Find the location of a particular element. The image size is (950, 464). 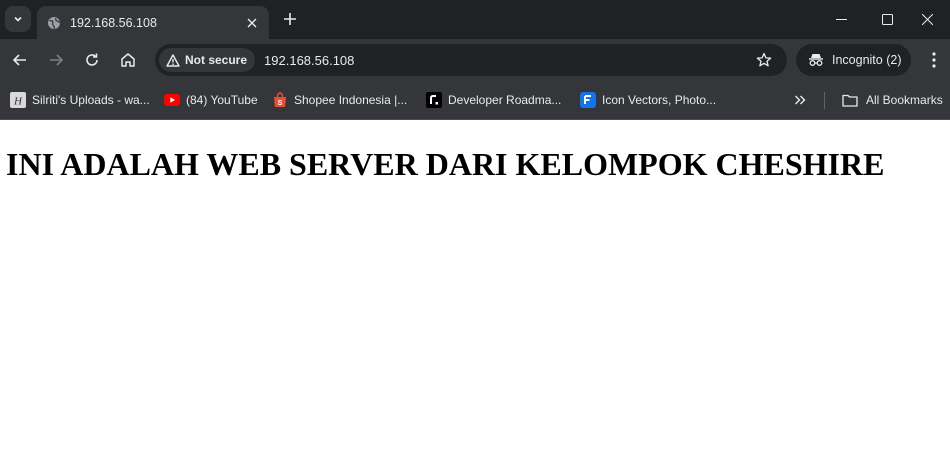

menu-button is located at coordinates (934, 60).